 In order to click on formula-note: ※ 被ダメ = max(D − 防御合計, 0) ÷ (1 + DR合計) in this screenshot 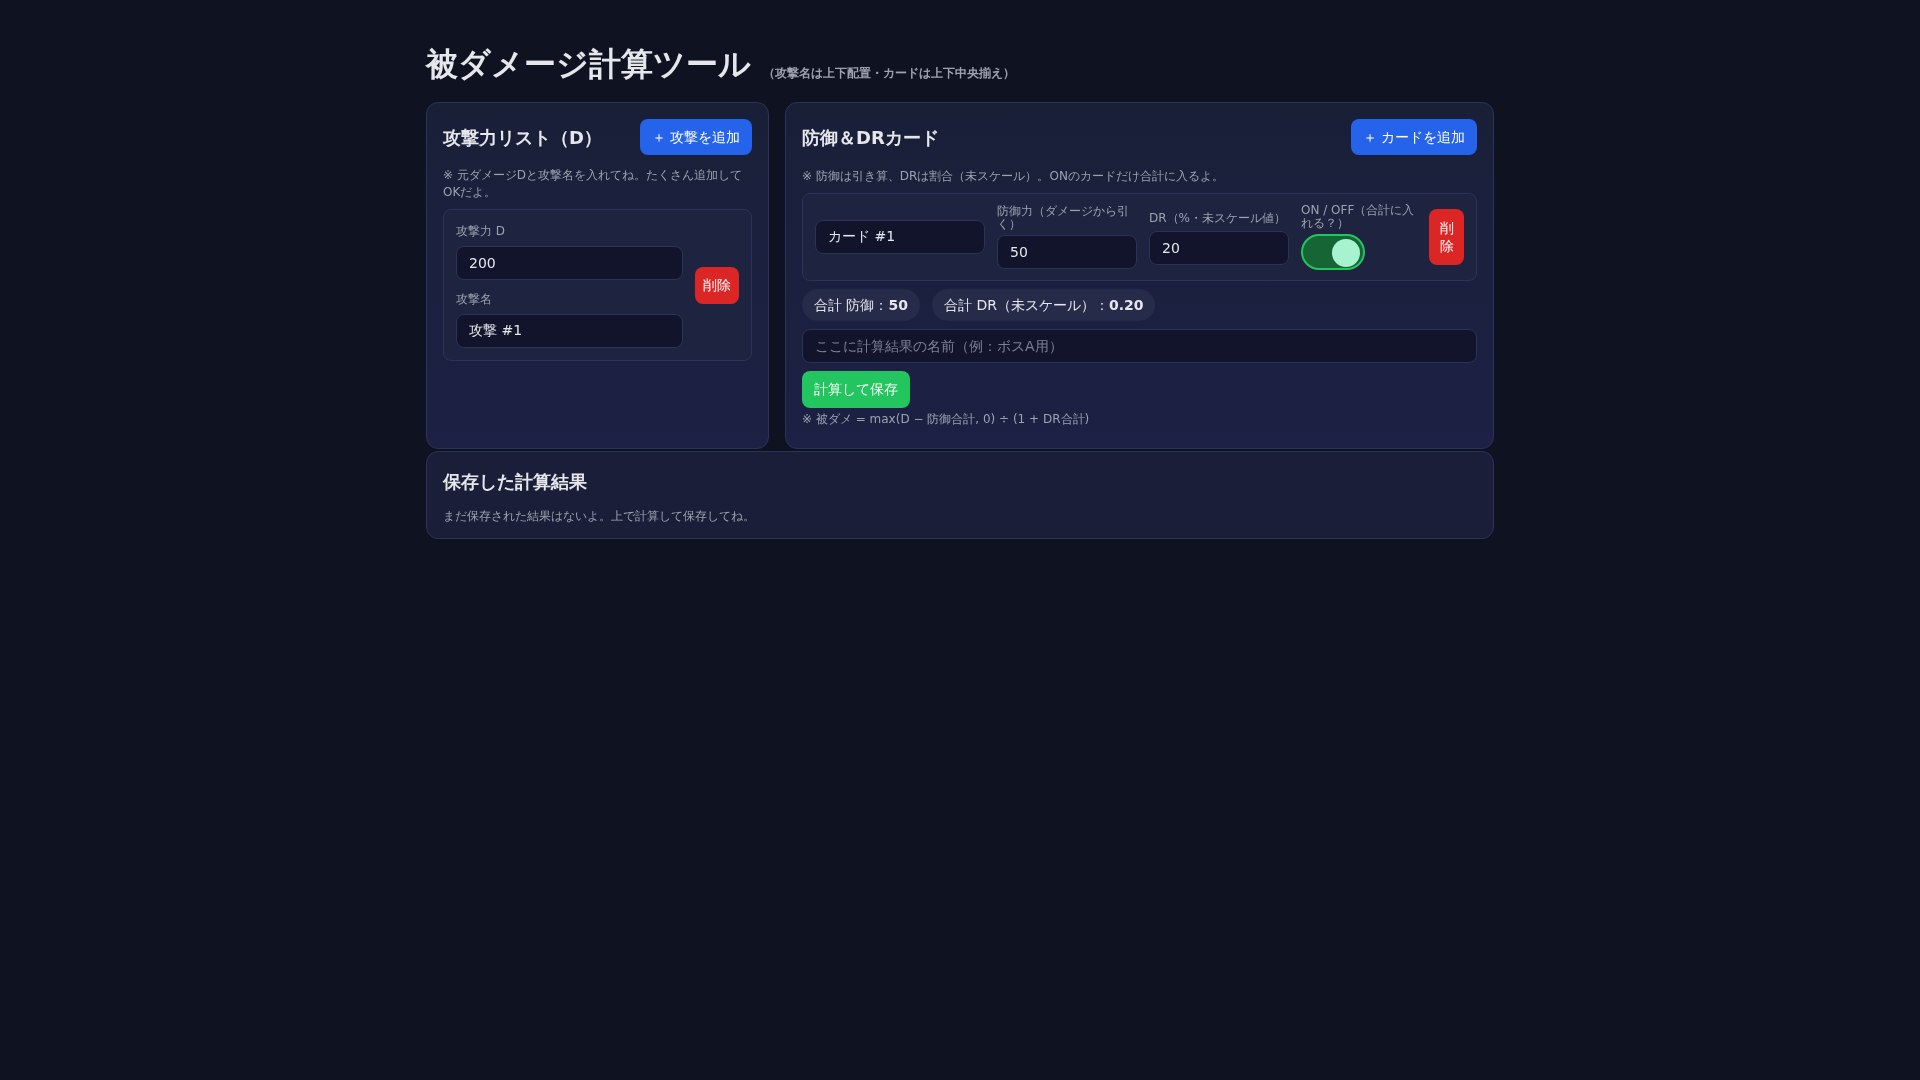, I will do `click(946, 419)`.